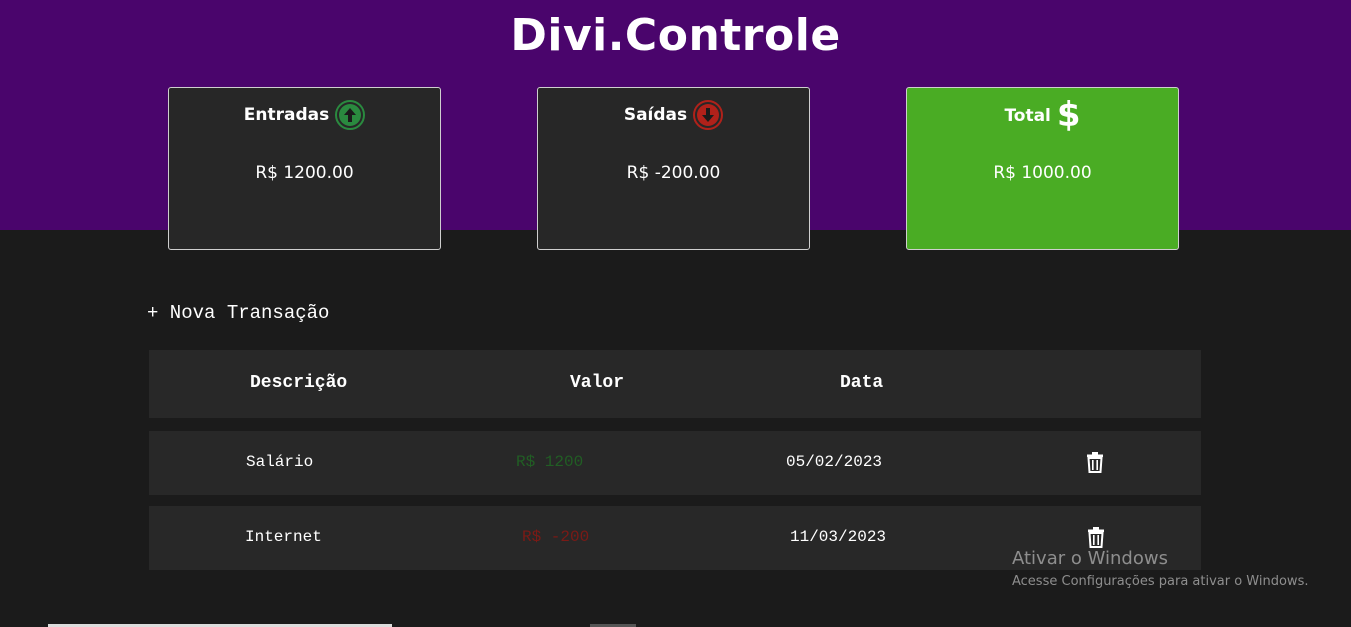 This screenshot has width=1351, height=627. I want to click on total-card-value: R$ 1000.00, so click(1042, 173).